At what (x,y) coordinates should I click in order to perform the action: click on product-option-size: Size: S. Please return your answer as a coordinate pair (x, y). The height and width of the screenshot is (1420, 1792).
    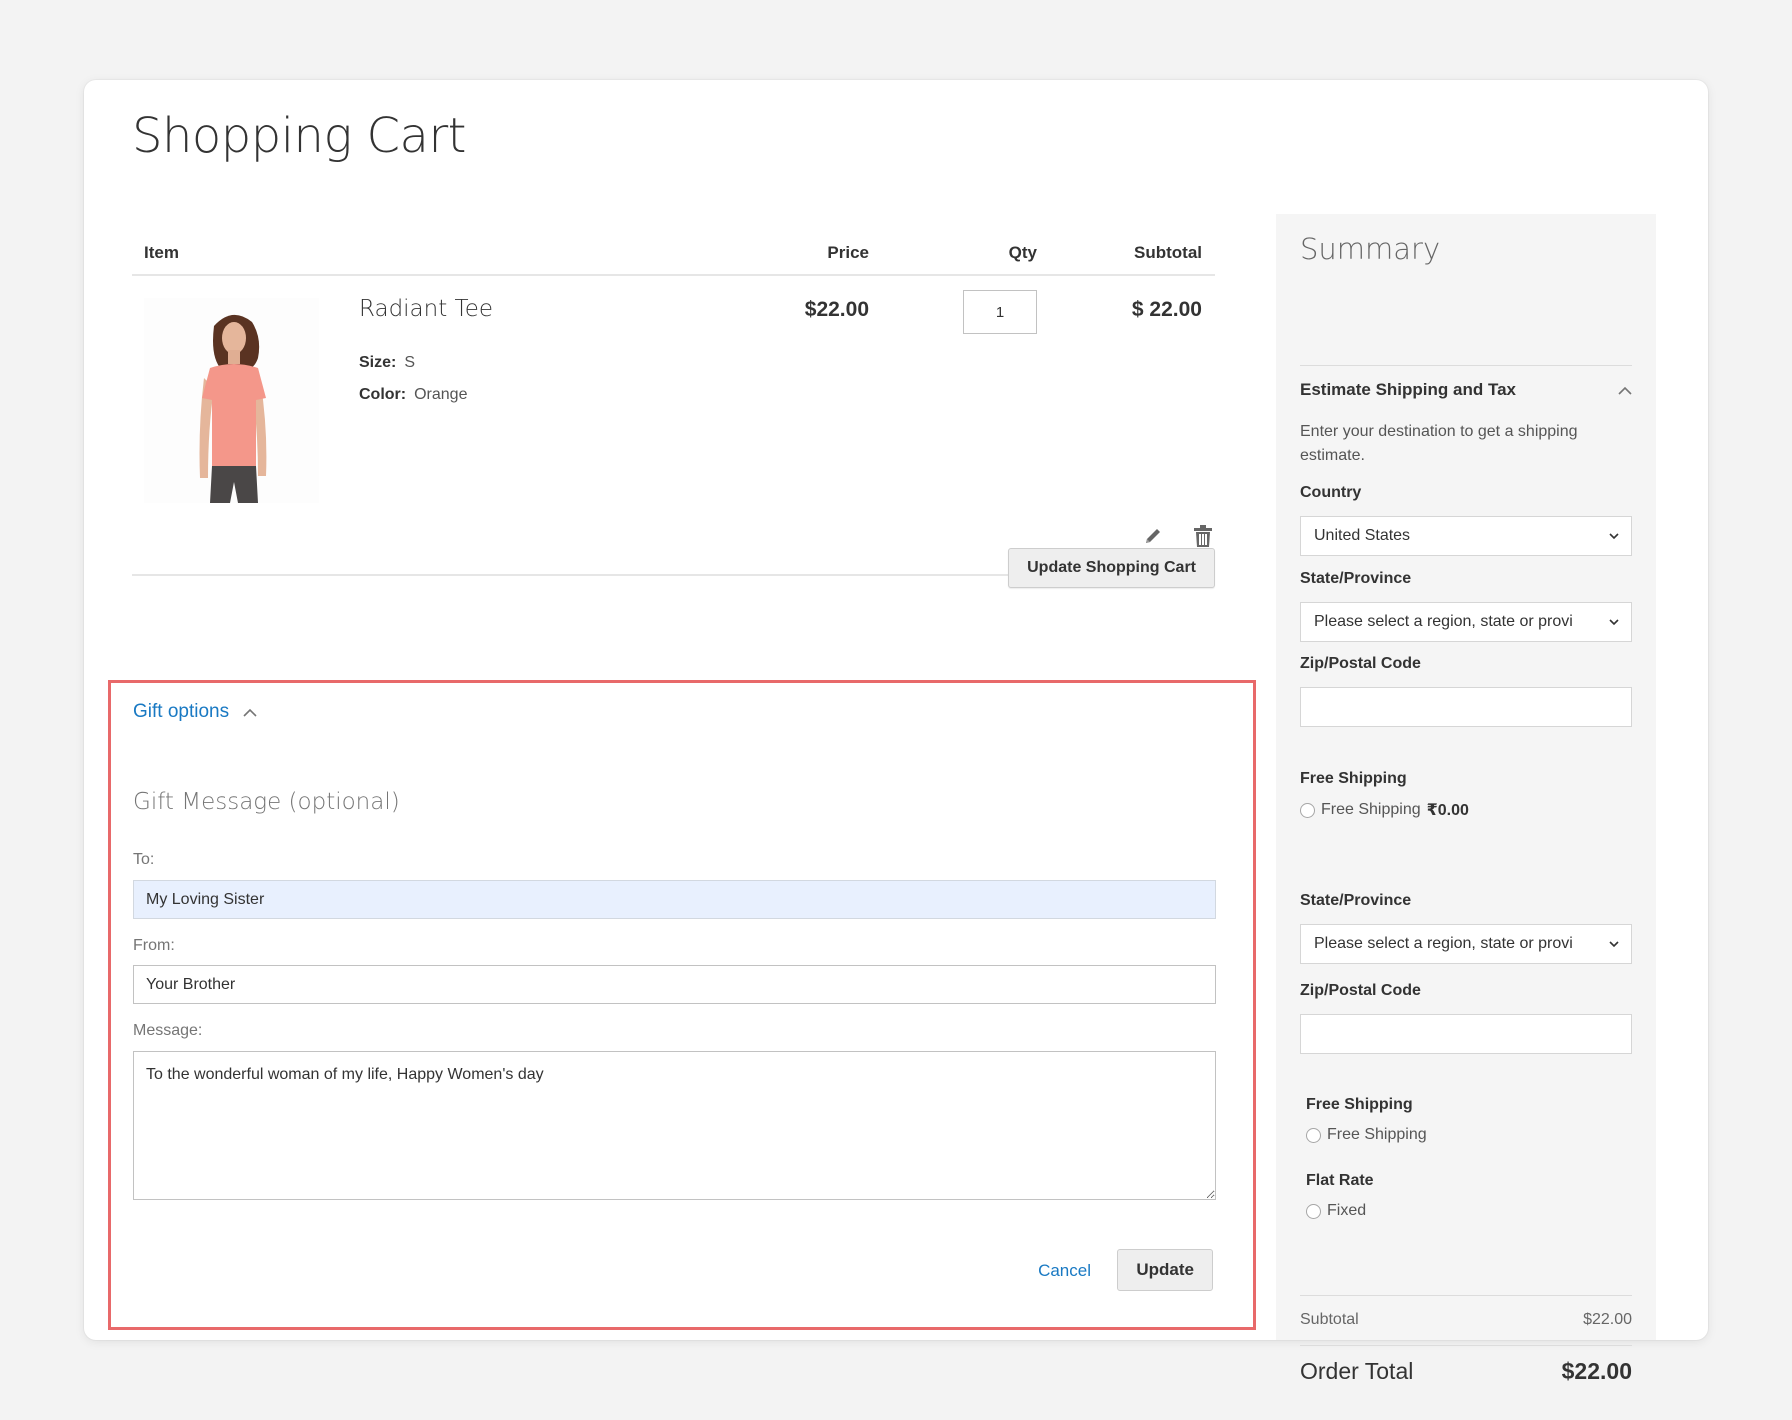
    Looking at the image, I should click on (387, 363).